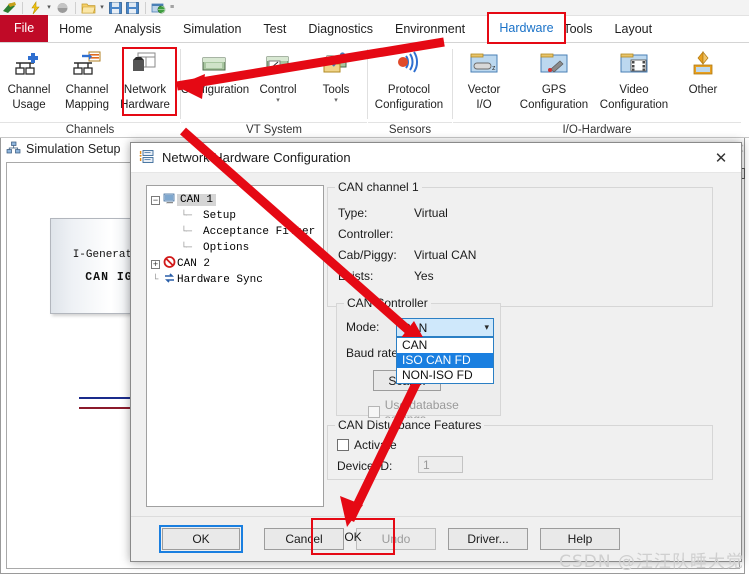 The height and width of the screenshot is (574, 749). I want to click on vector-io-button: z Vector I/O, so click(484, 79).